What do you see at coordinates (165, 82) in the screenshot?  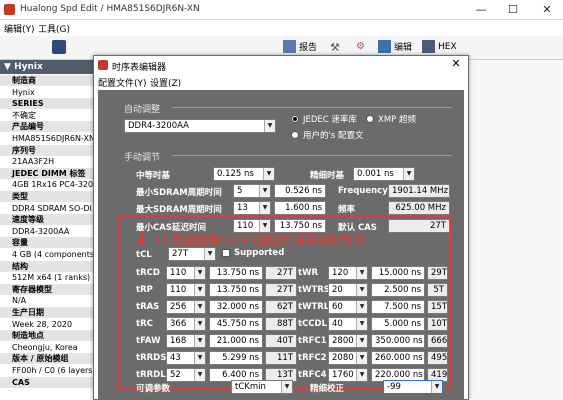 I see `menu-settings: 设置(Z)` at bounding box center [165, 82].